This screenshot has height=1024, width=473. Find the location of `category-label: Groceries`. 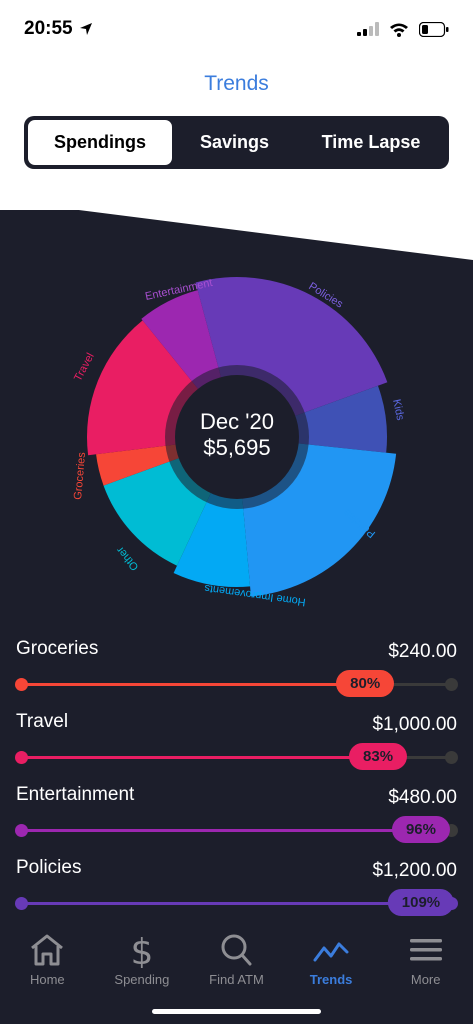

category-label: Groceries is located at coordinates (57, 648).